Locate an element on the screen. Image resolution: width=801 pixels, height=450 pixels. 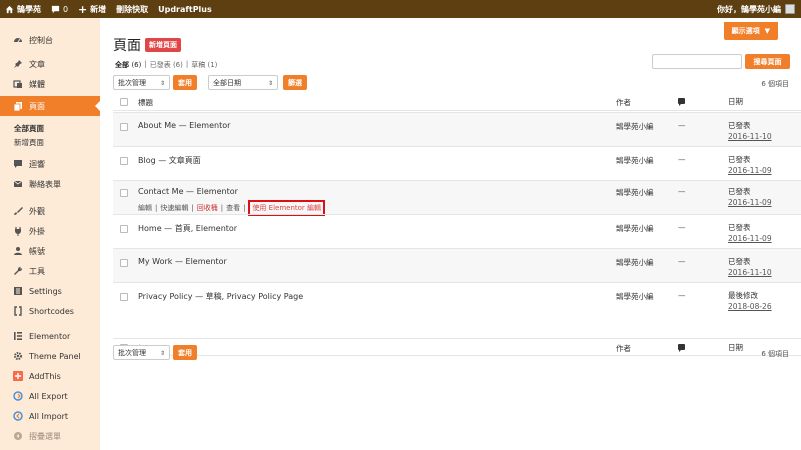
search-input is located at coordinates (697, 61).